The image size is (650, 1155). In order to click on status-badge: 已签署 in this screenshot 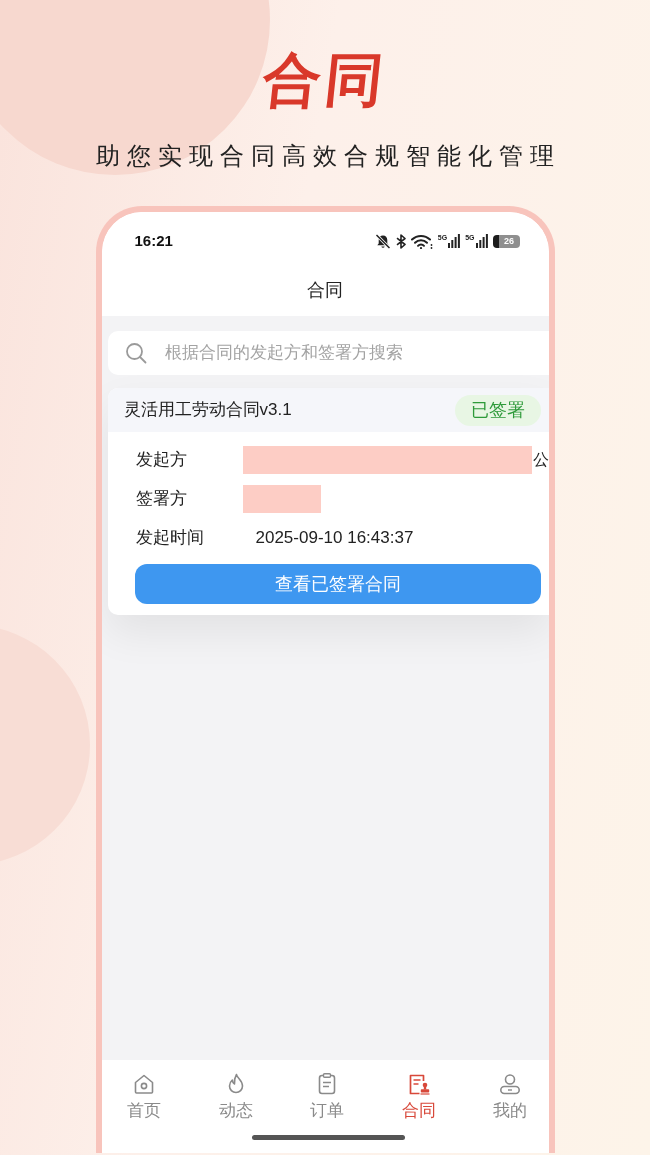, I will do `click(497, 410)`.